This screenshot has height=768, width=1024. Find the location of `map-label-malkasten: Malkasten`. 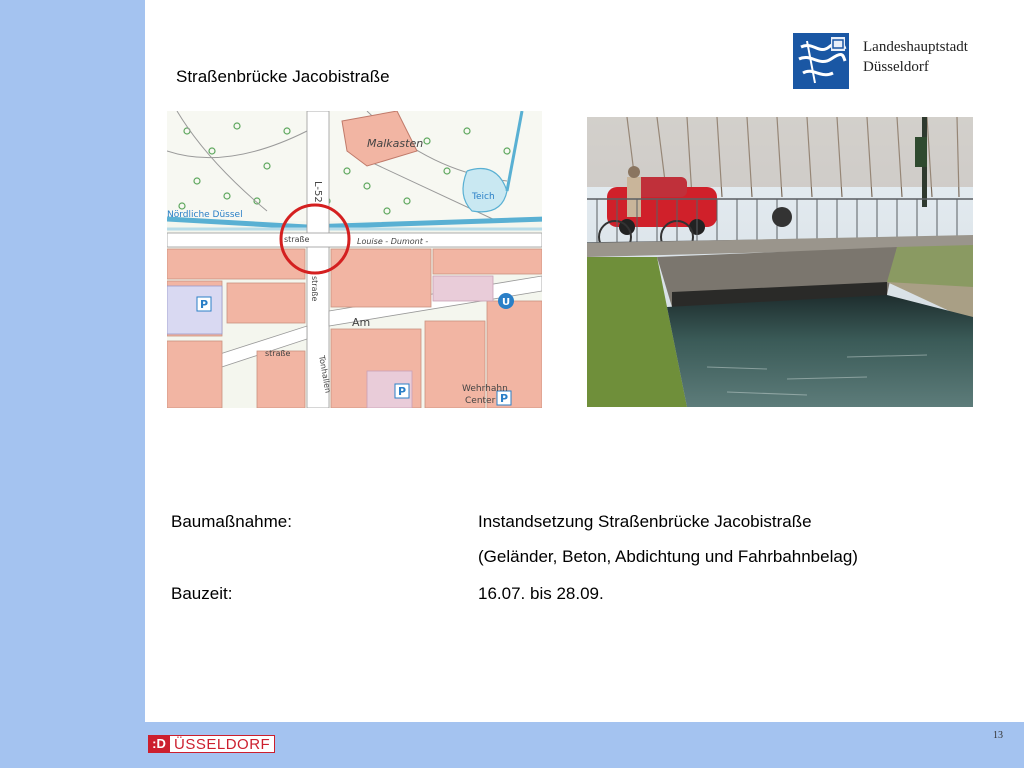

map-label-malkasten: Malkasten is located at coordinates (395, 143).